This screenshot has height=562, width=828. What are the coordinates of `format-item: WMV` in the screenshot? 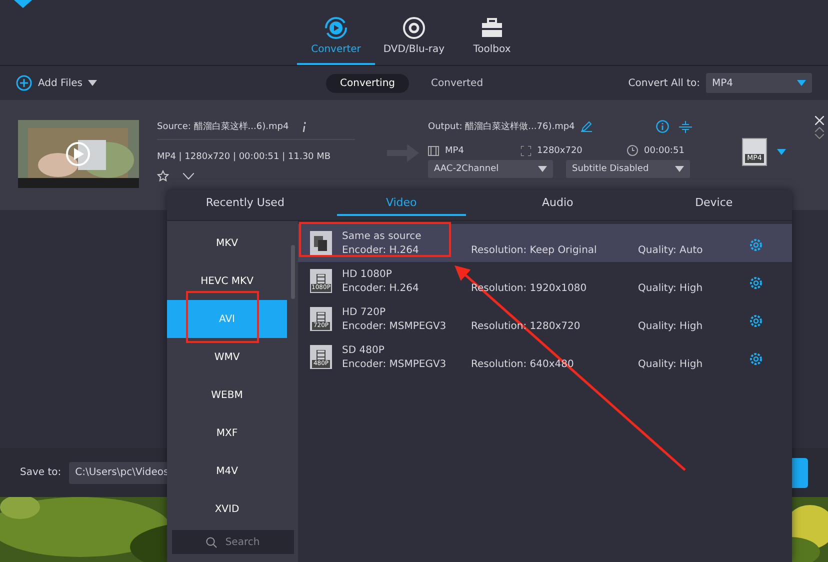 It's located at (227, 357).